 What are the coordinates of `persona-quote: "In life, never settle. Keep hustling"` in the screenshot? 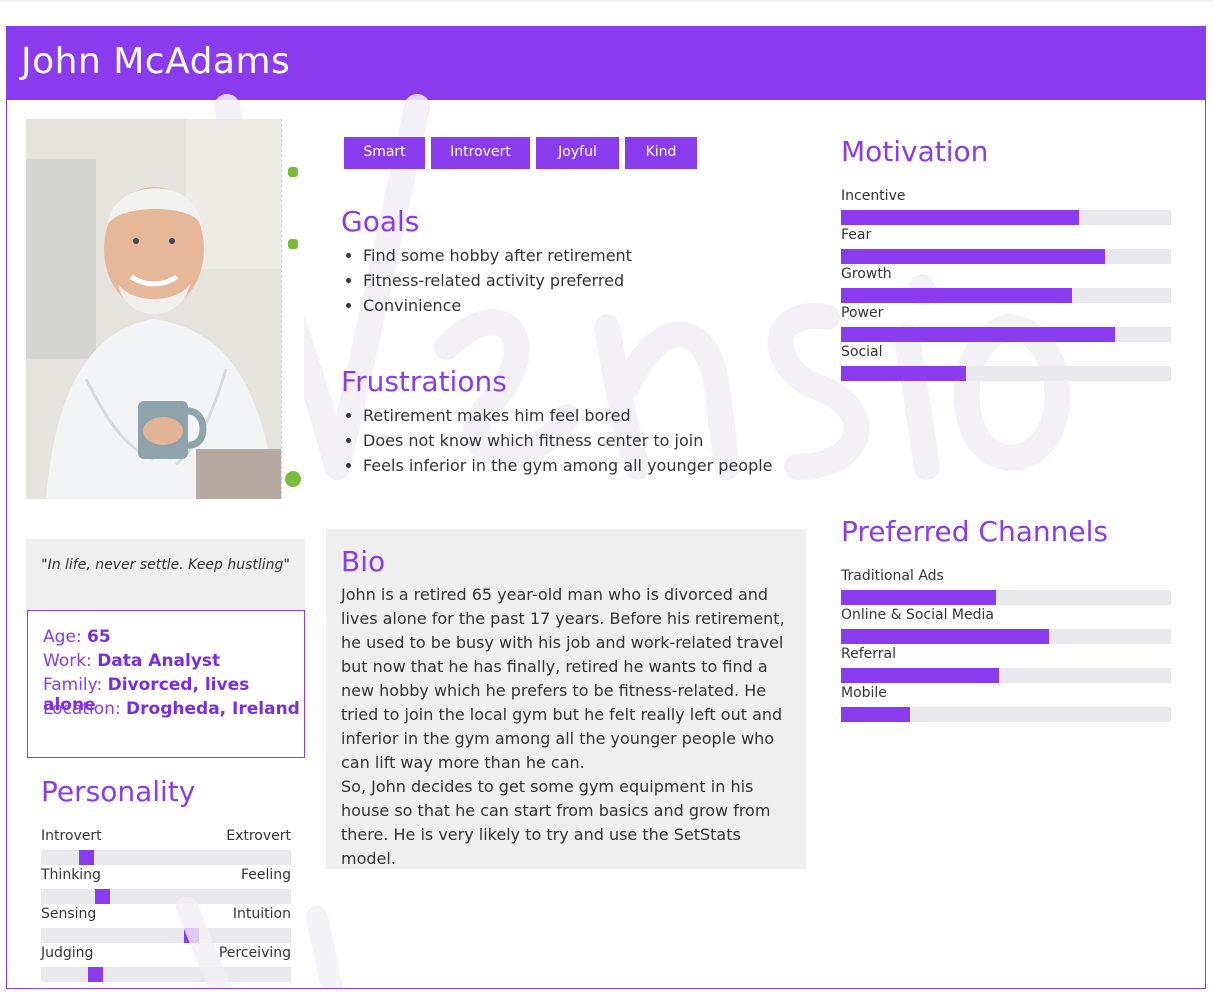 It's located at (165, 565).